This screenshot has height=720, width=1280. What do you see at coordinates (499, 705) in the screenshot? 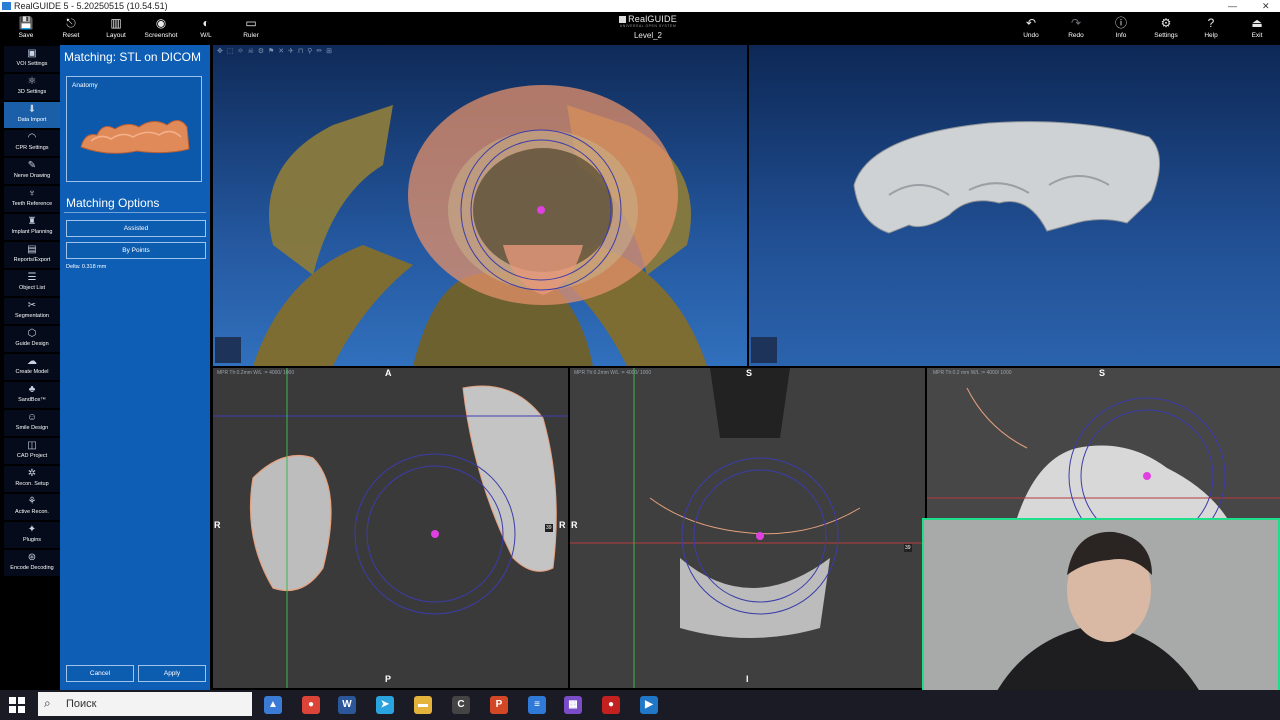
I see `powerpoint-icon: P` at bounding box center [499, 705].